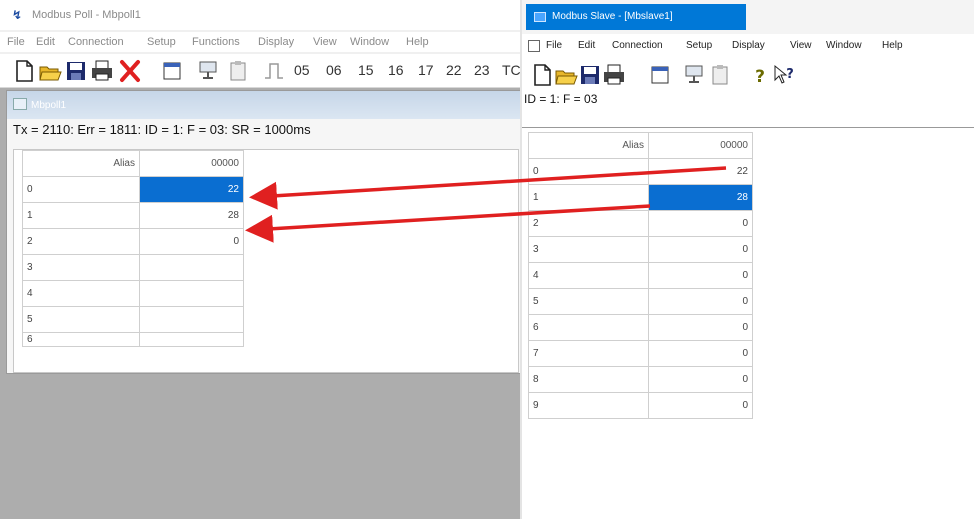  I want to click on table-row: 9 0, so click(640, 405).